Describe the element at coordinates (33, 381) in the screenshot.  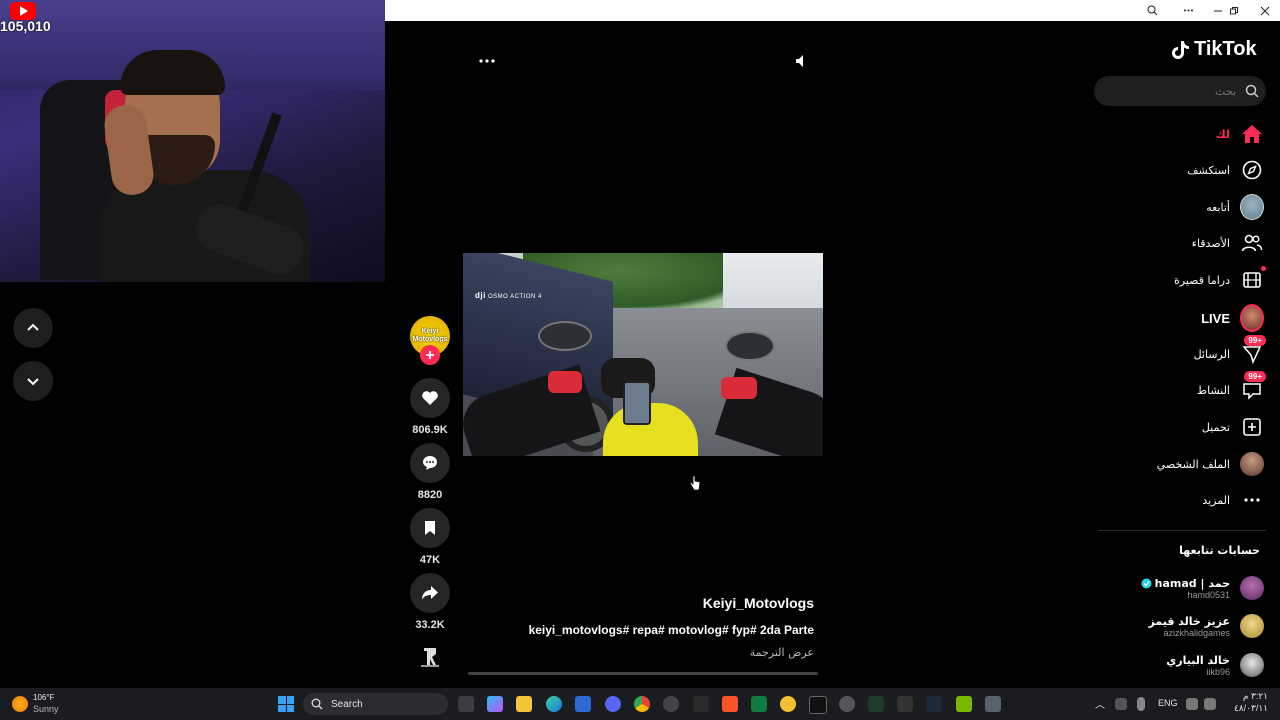
I see `next-video-button` at that location.